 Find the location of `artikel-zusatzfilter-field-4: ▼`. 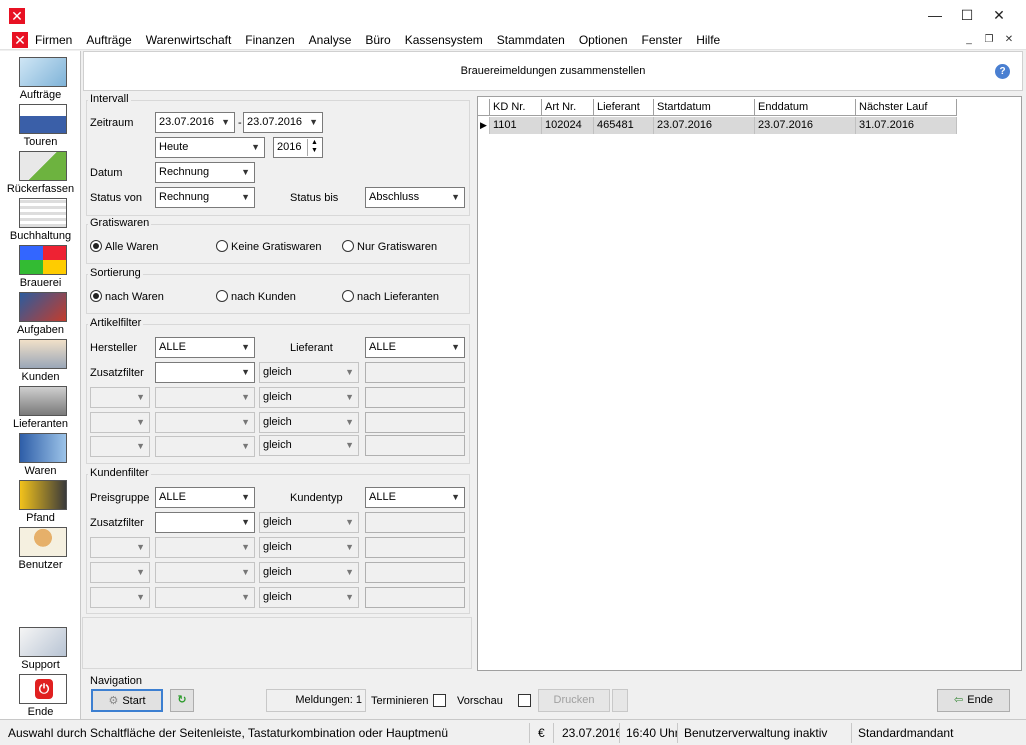

artikel-zusatzfilter-field-4: ▼ is located at coordinates (205, 446).